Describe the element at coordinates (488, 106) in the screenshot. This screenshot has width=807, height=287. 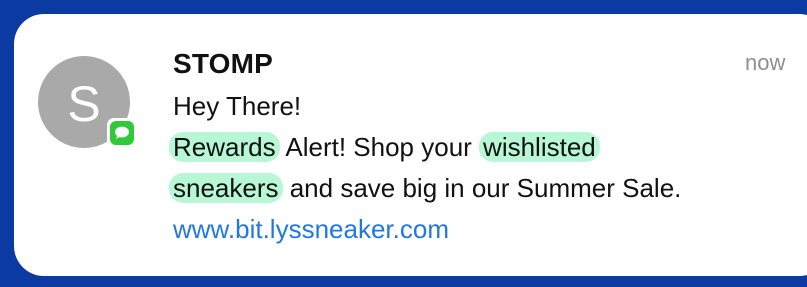
I see `greeting-line: Hey There!` at that location.